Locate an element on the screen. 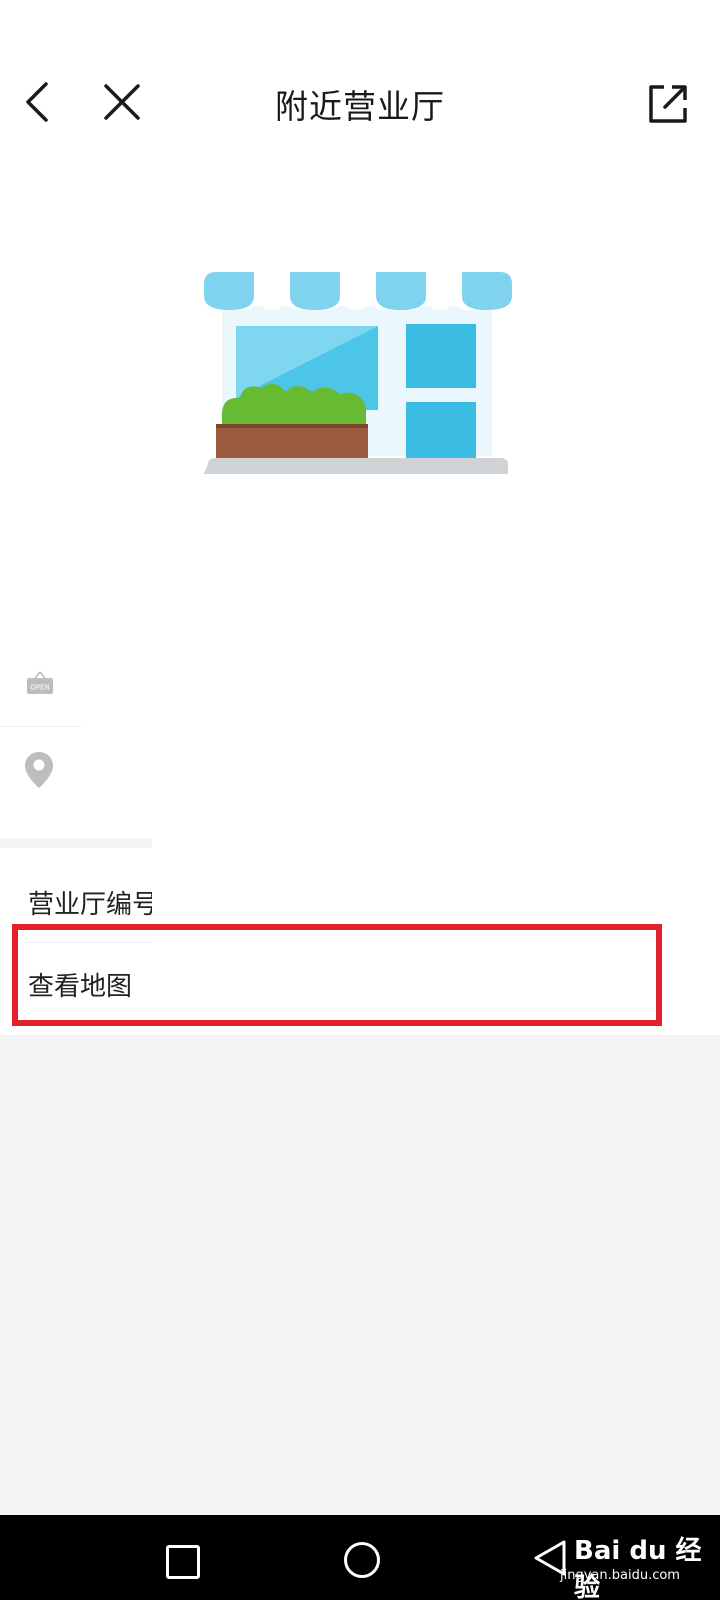 This screenshot has width=720, height=1604. location-pin-icon is located at coordinates (39, 770).